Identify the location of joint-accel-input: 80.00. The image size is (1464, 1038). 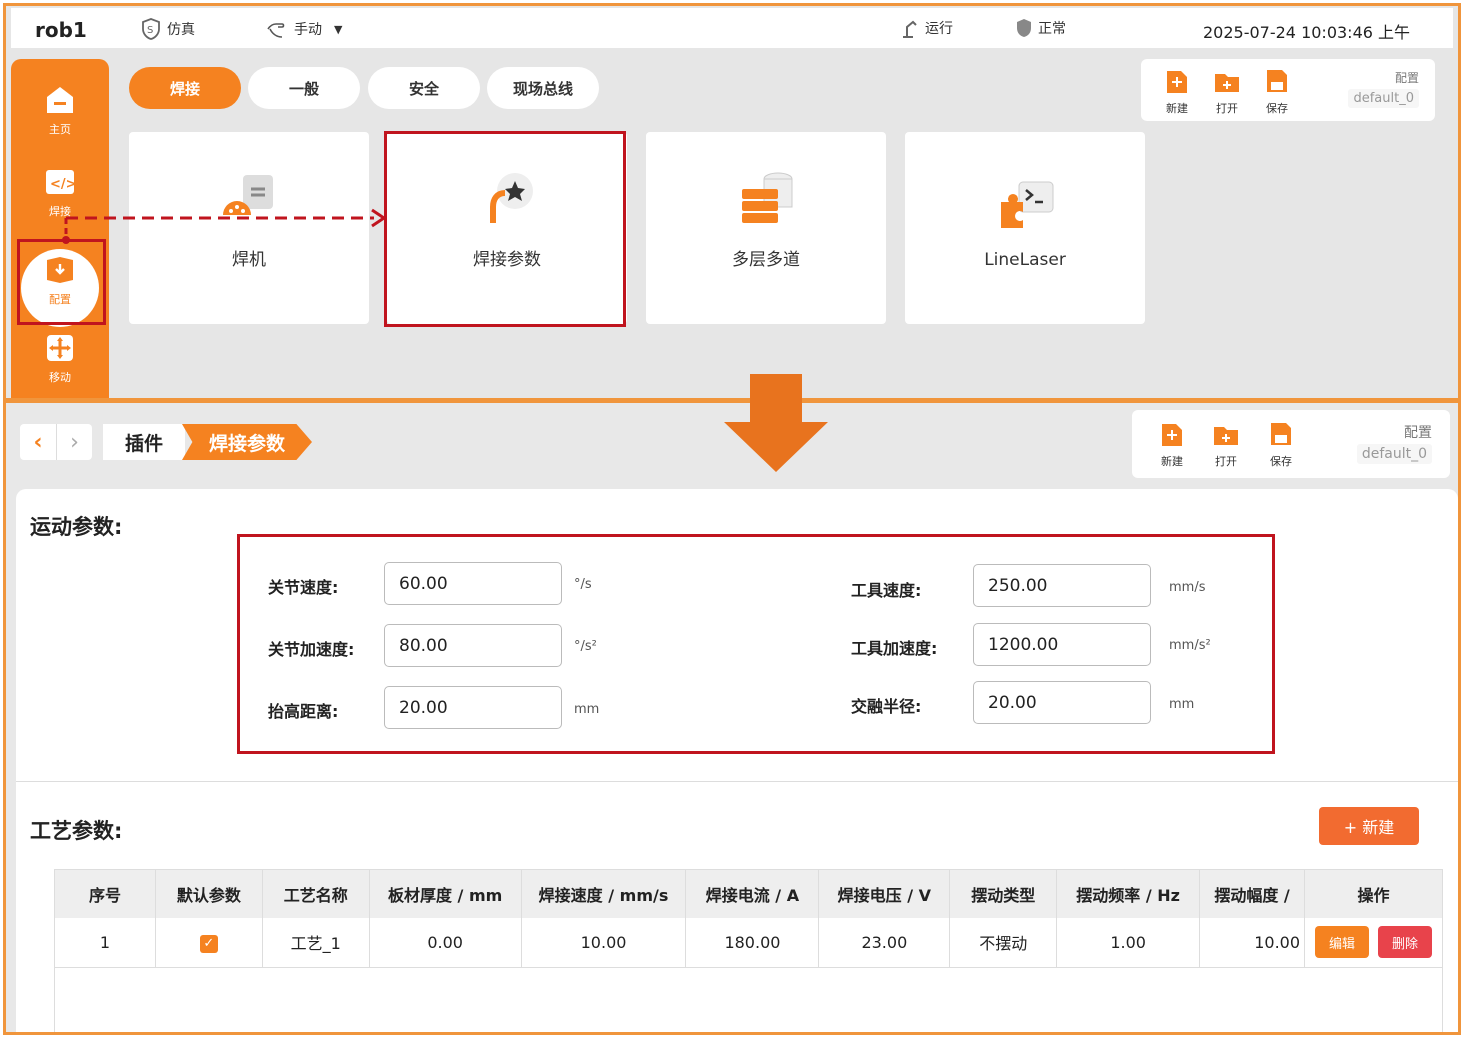
(473, 645).